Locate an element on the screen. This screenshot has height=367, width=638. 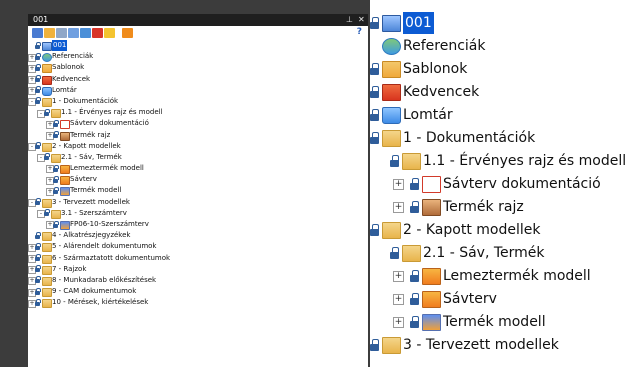
tree-item: Sablonok is located at coordinates (504, 69).